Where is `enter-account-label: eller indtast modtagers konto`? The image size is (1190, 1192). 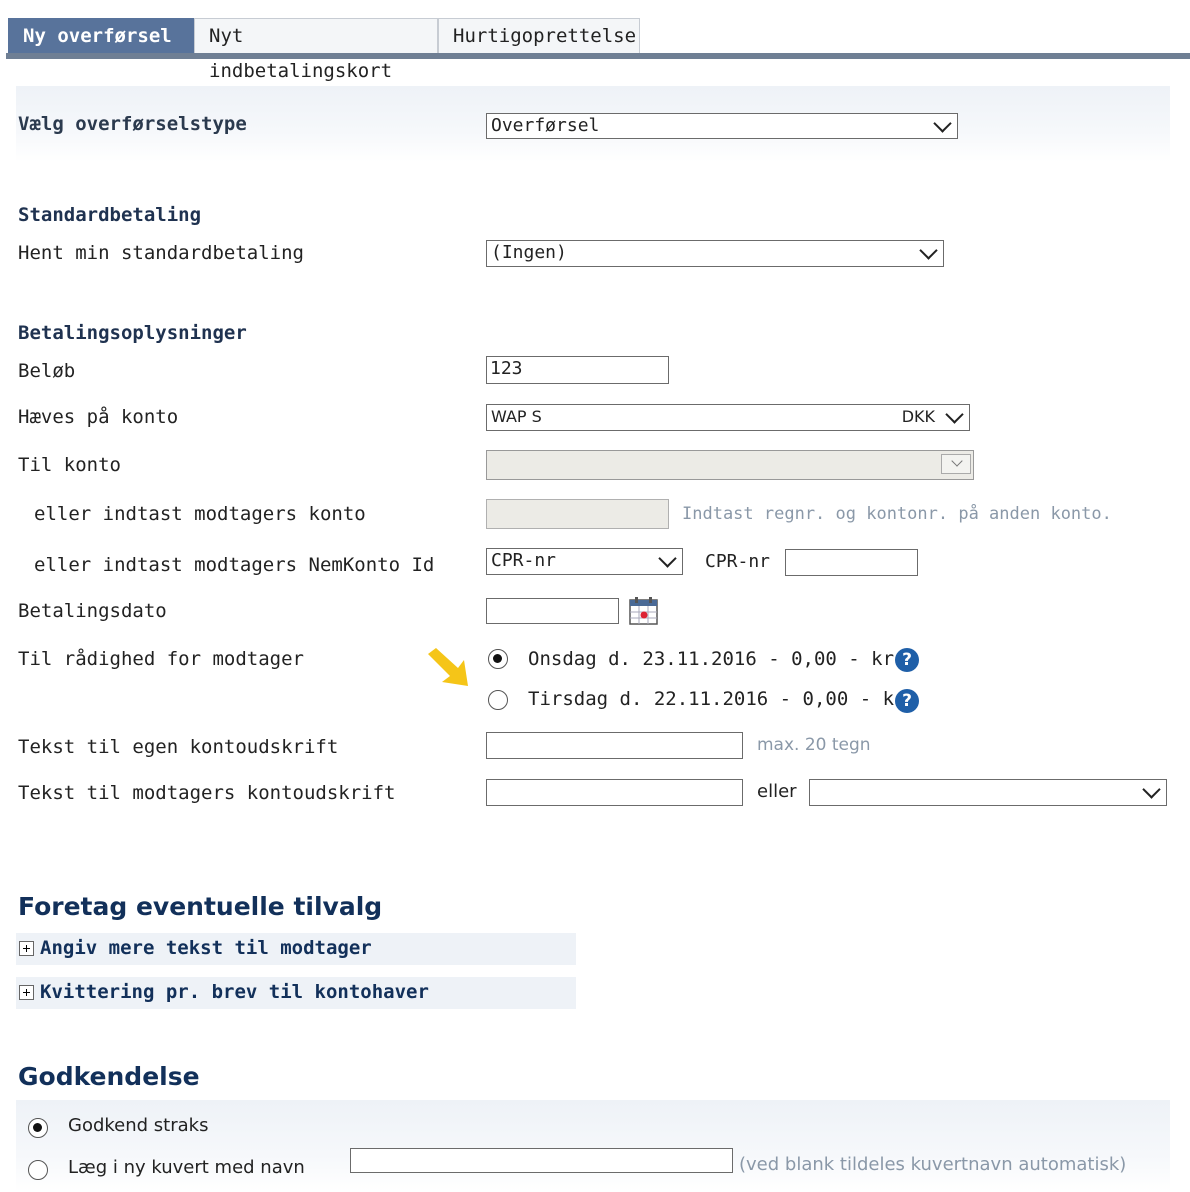 enter-account-label: eller indtast modtagers konto is located at coordinates (200, 514).